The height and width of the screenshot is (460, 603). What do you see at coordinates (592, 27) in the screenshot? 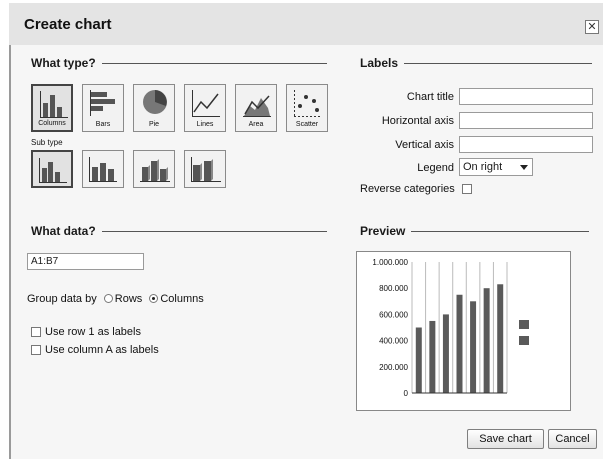
I see `close-icon: ✕` at bounding box center [592, 27].